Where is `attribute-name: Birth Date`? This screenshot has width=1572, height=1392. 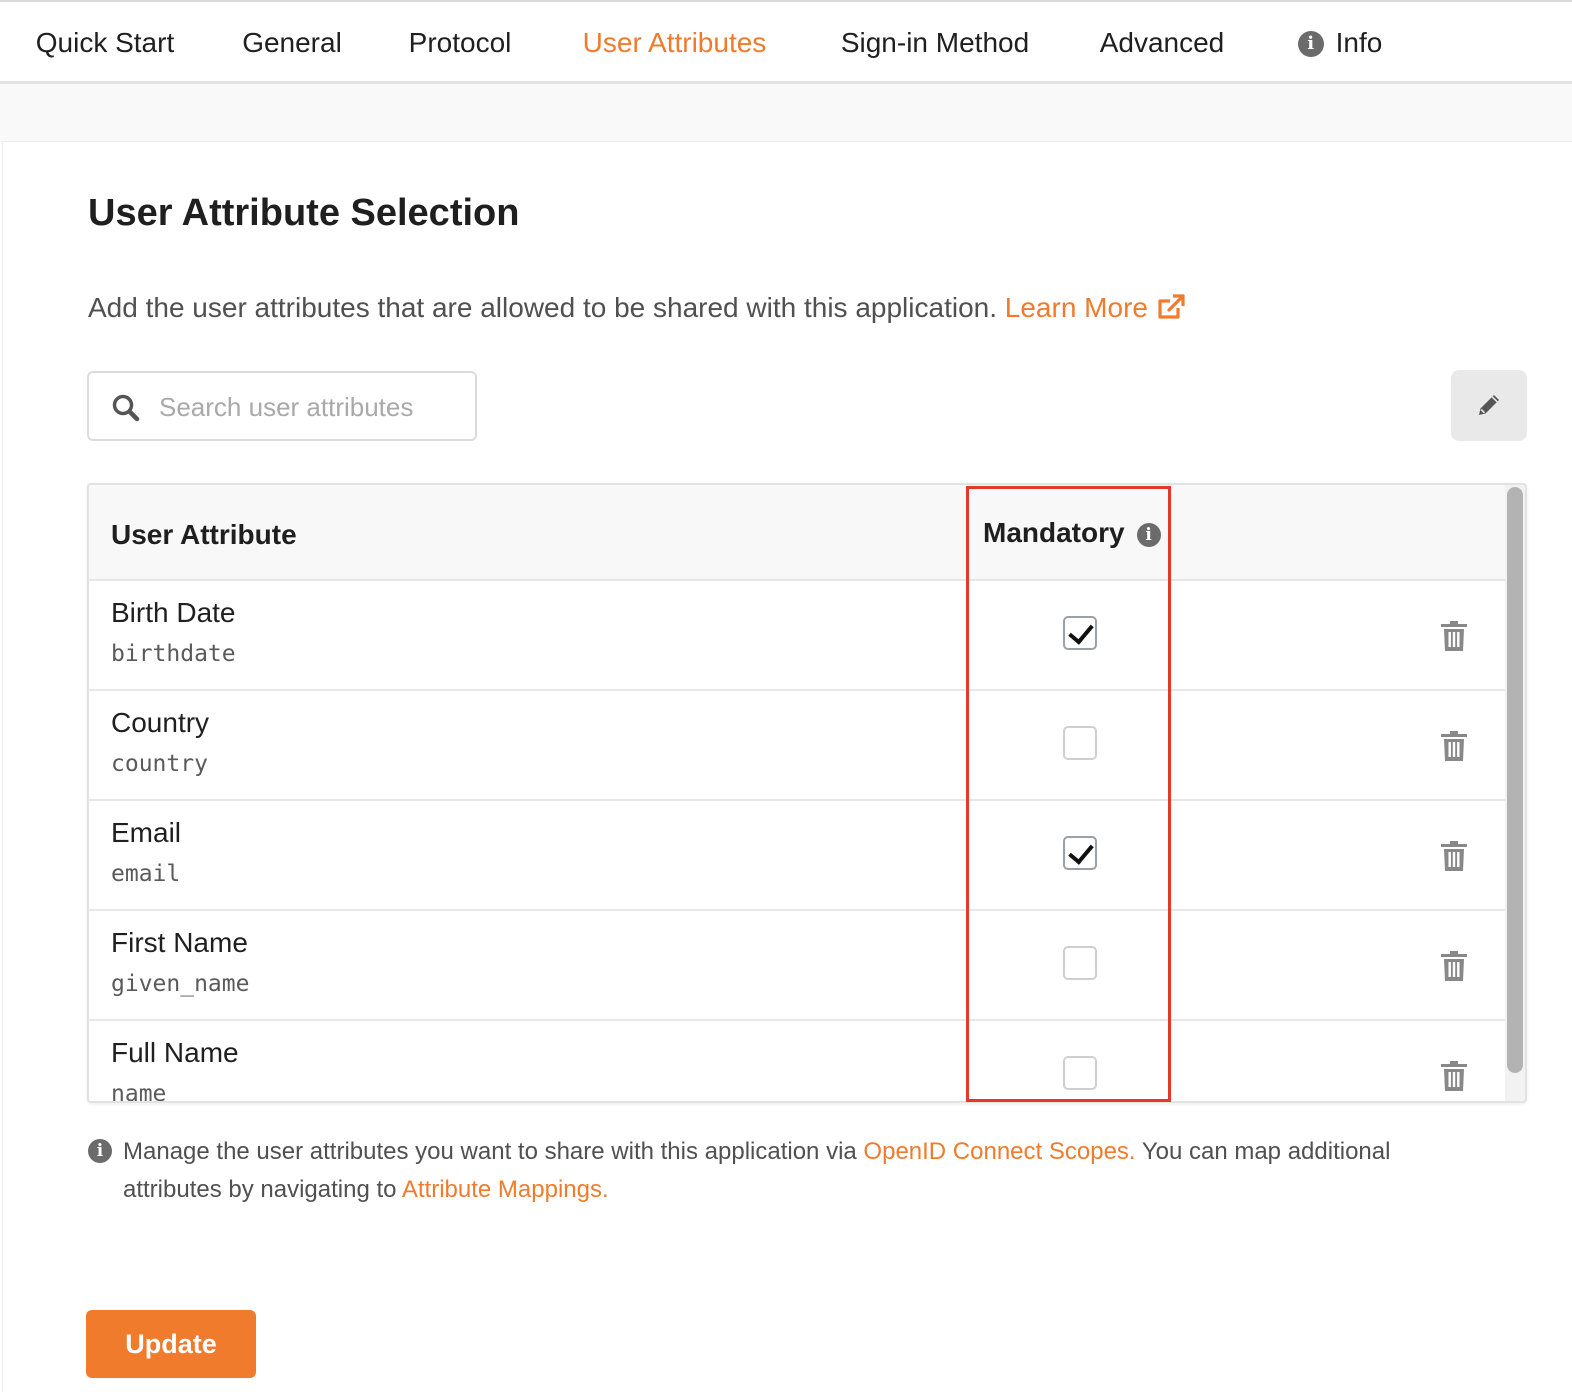 attribute-name: Birth Date is located at coordinates (173, 612).